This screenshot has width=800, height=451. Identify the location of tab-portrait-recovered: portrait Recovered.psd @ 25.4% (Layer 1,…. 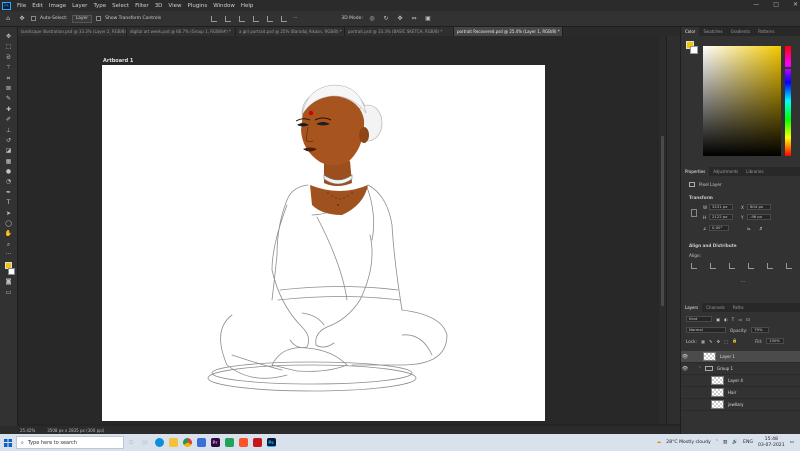
(508, 31).